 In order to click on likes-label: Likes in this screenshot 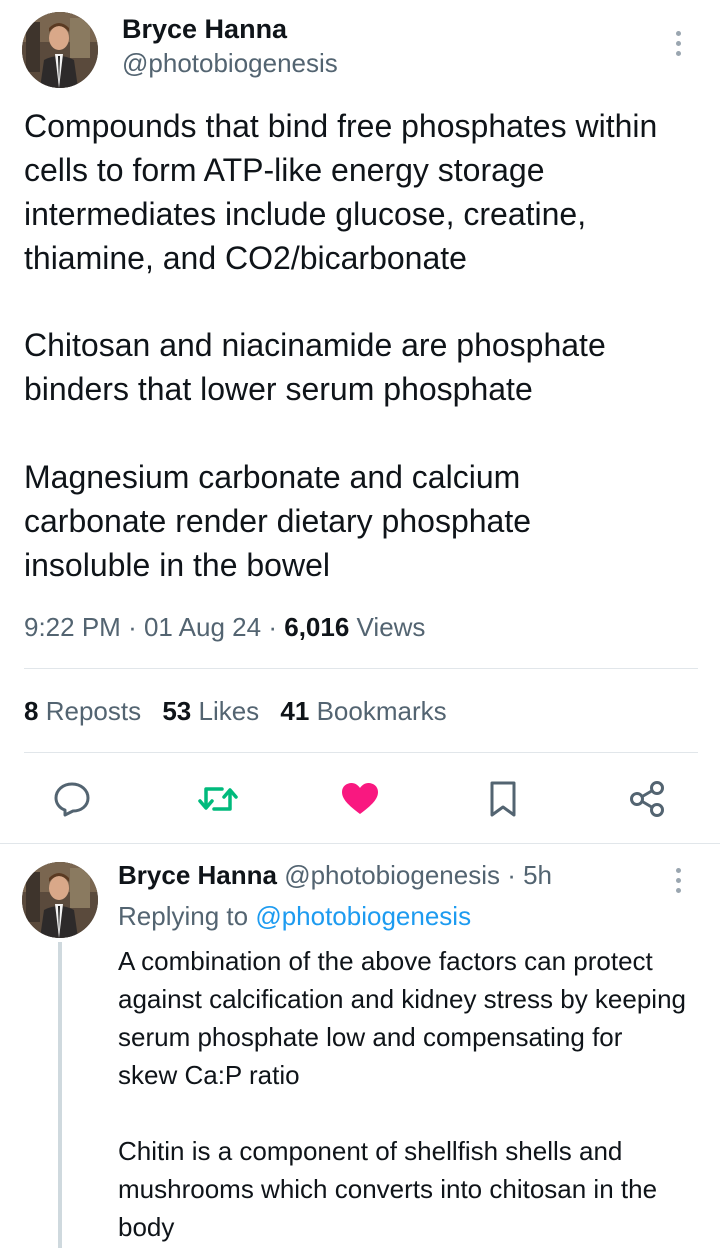, I will do `click(229, 711)`.